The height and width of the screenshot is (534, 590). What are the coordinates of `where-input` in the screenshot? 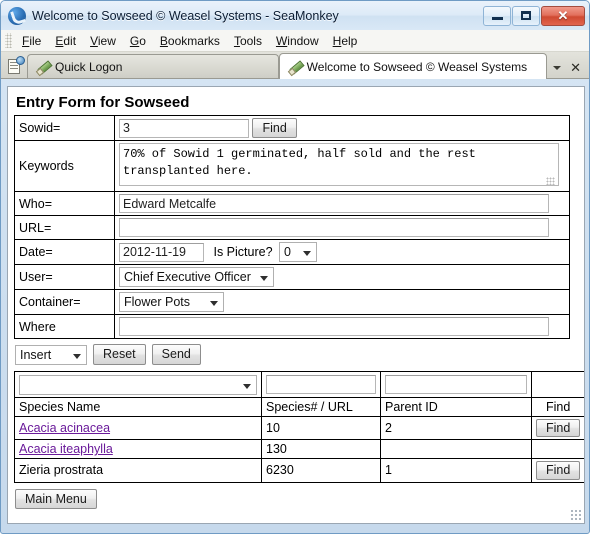 It's located at (334, 327).